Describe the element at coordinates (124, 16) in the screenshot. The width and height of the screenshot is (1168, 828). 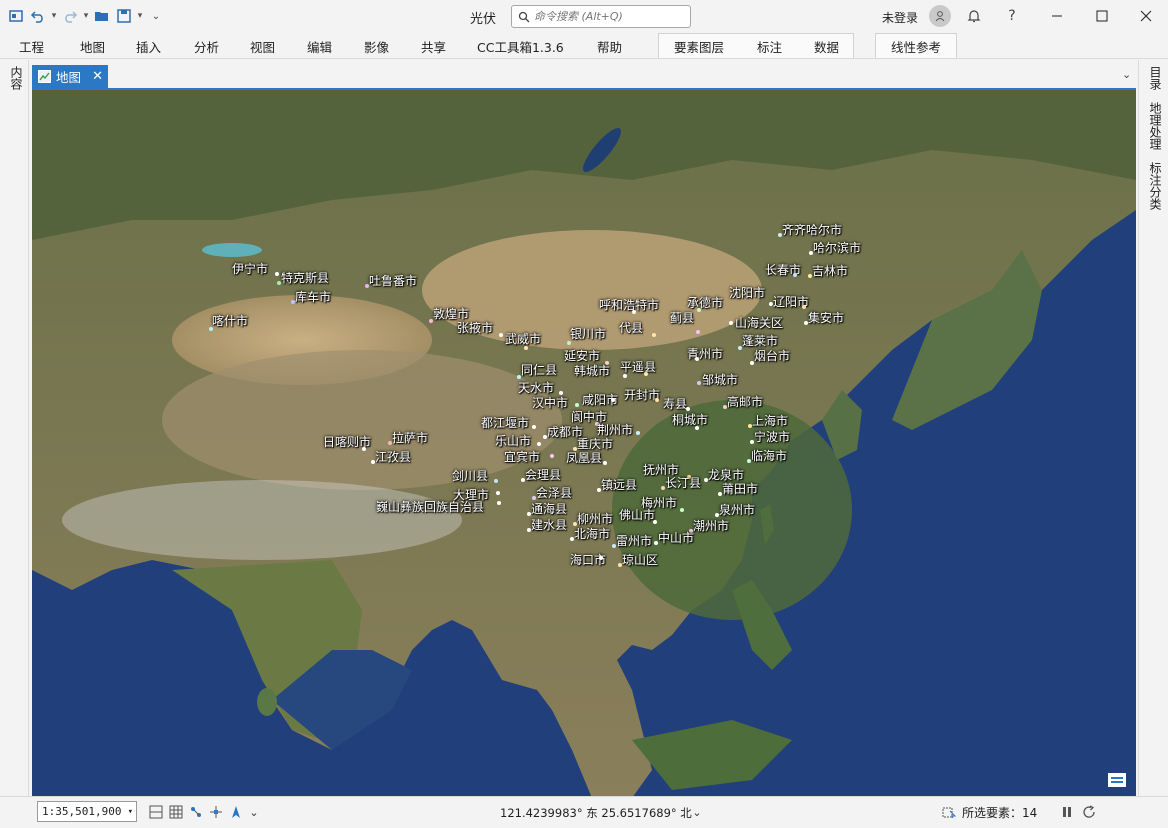
I see `save-project-icon` at that location.